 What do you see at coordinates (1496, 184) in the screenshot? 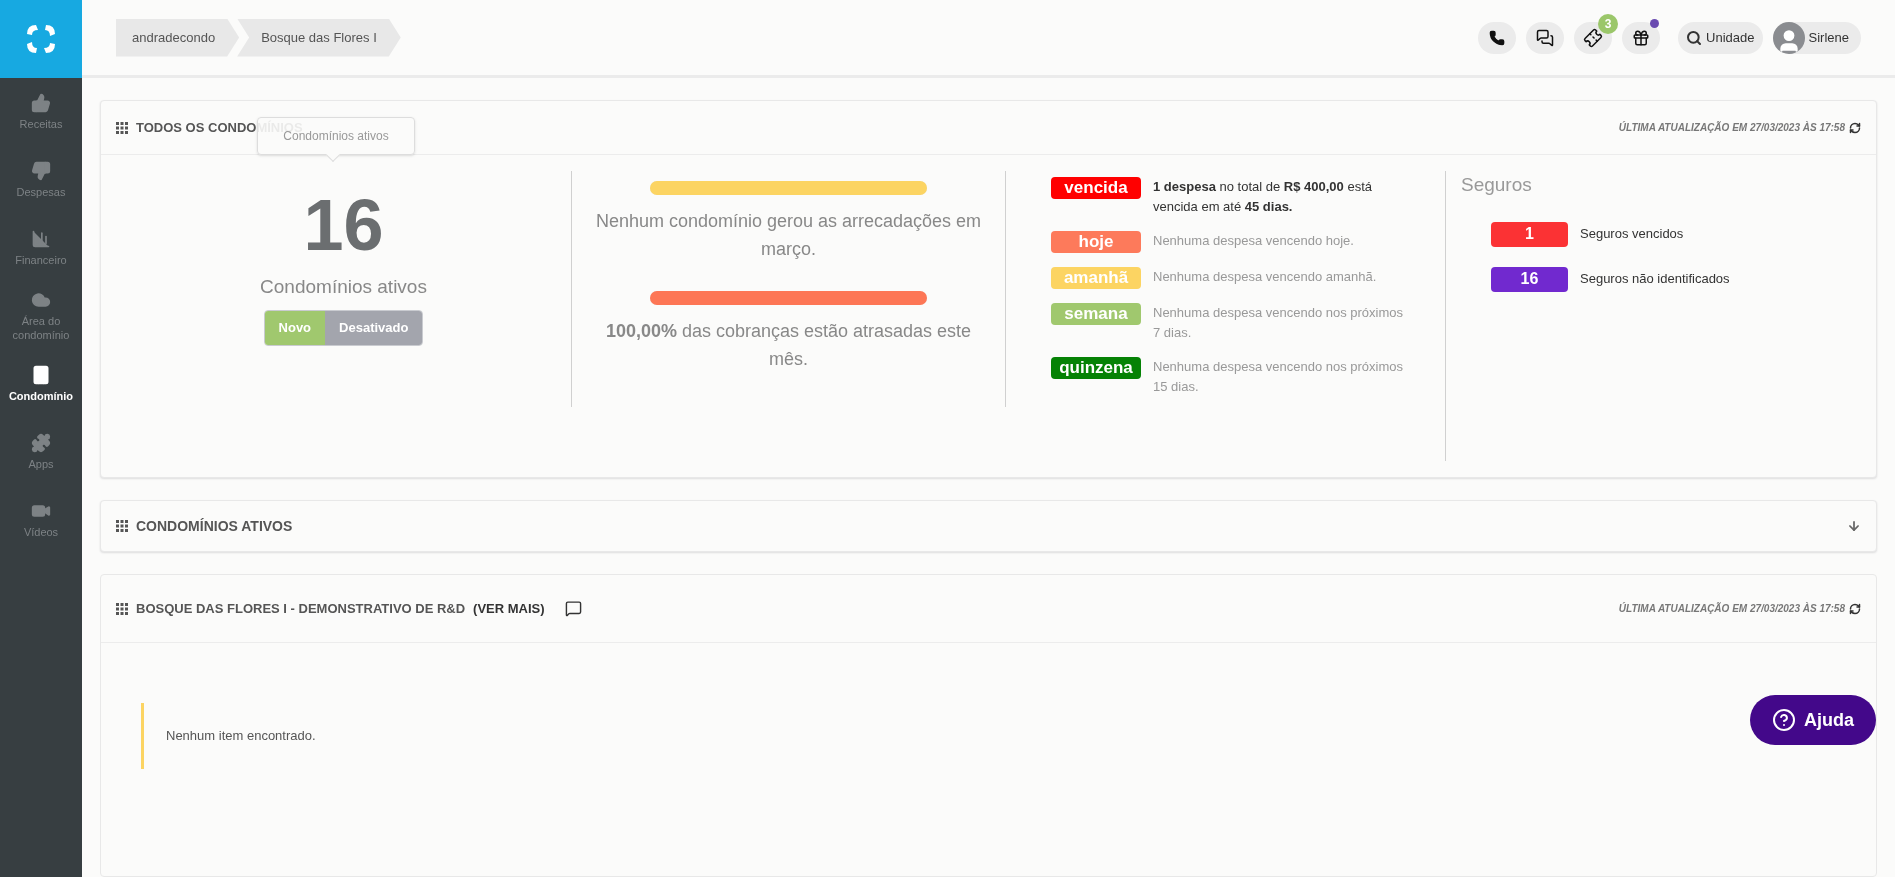
I see `section-title: Seguros` at bounding box center [1496, 184].